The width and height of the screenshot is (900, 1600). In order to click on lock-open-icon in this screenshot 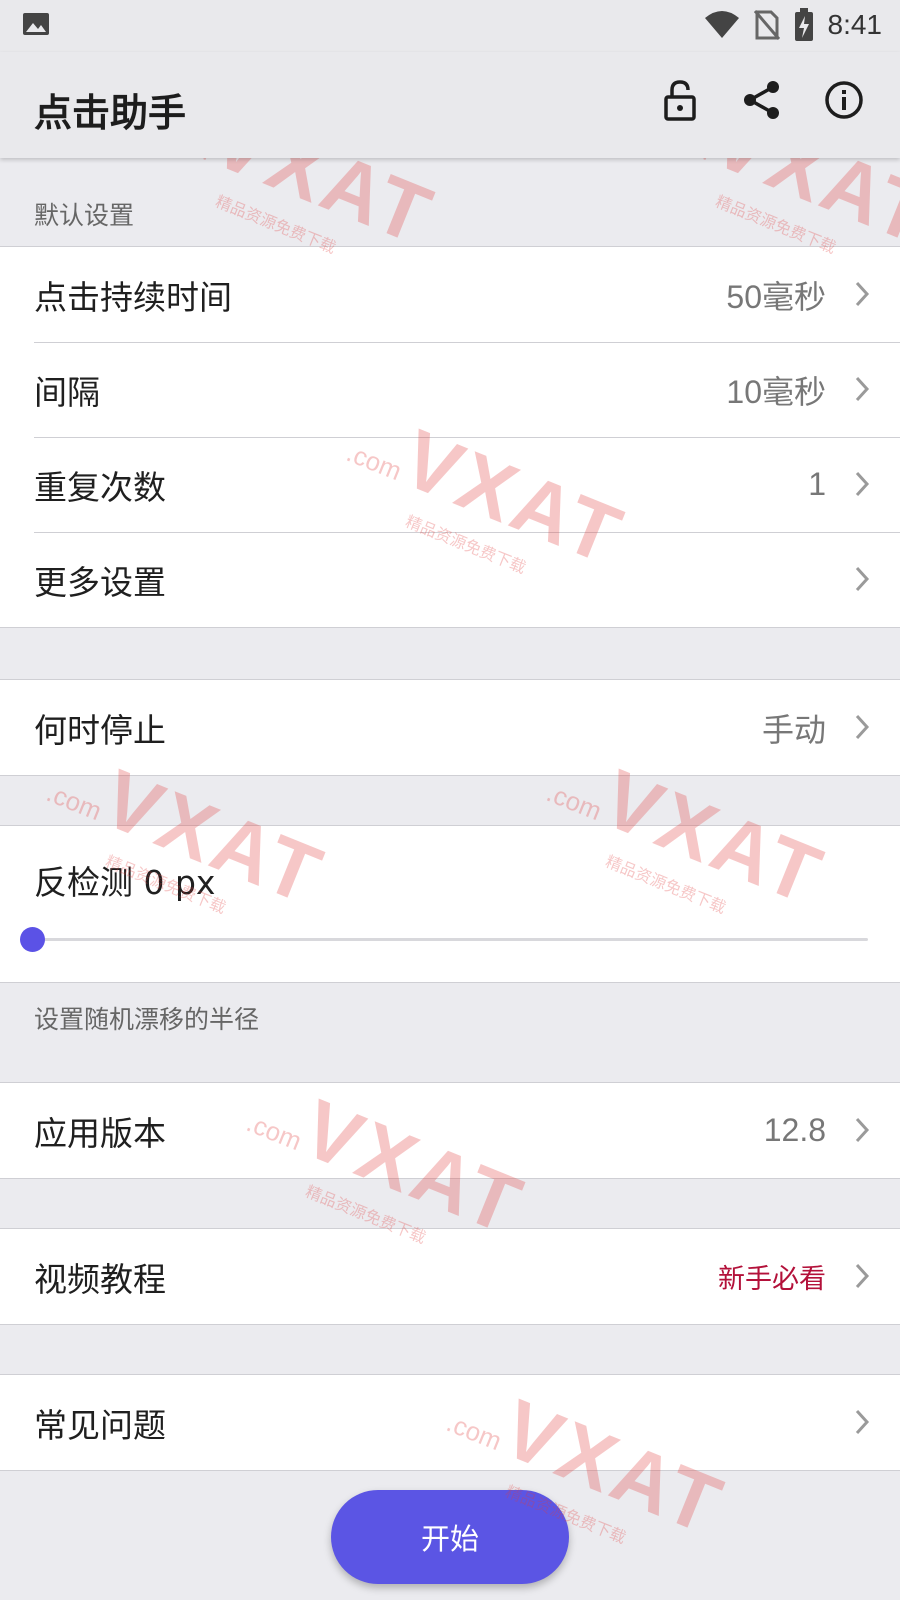, I will do `click(680, 100)`.